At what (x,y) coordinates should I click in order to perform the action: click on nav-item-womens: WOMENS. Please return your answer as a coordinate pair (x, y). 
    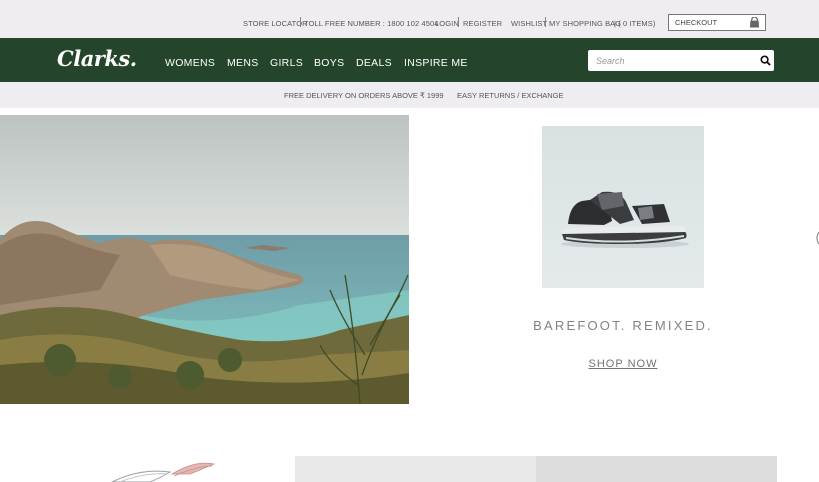
    Looking at the image, I should click on (190, 63).